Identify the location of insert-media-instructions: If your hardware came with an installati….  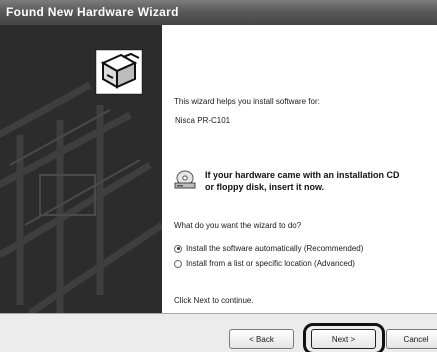
(302, 181).